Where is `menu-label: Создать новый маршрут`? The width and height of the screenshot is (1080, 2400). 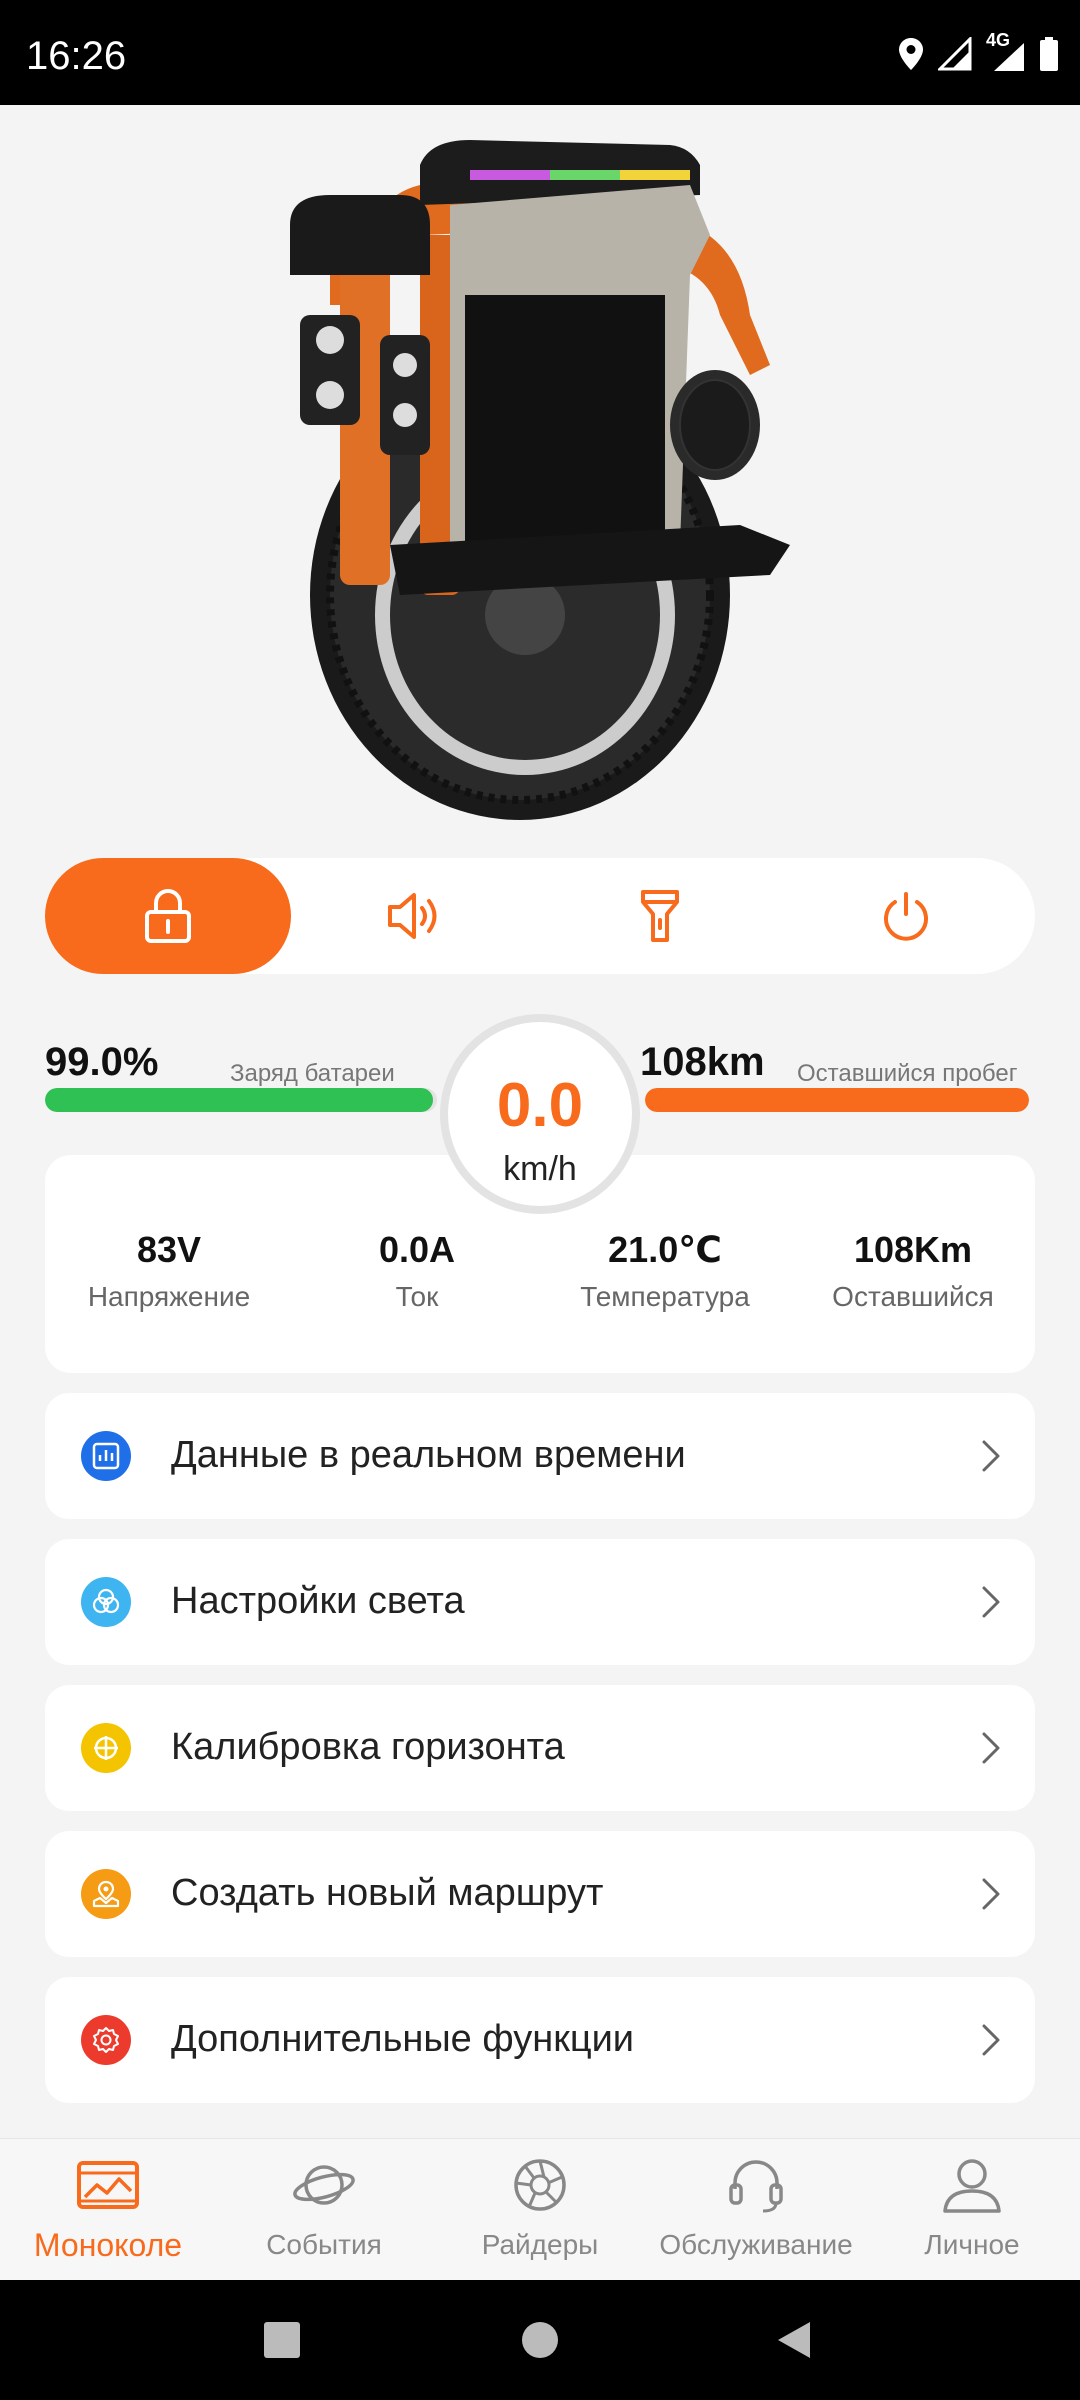
menu-label: Создать новый маршрут is located at coordinates (387, 1893).